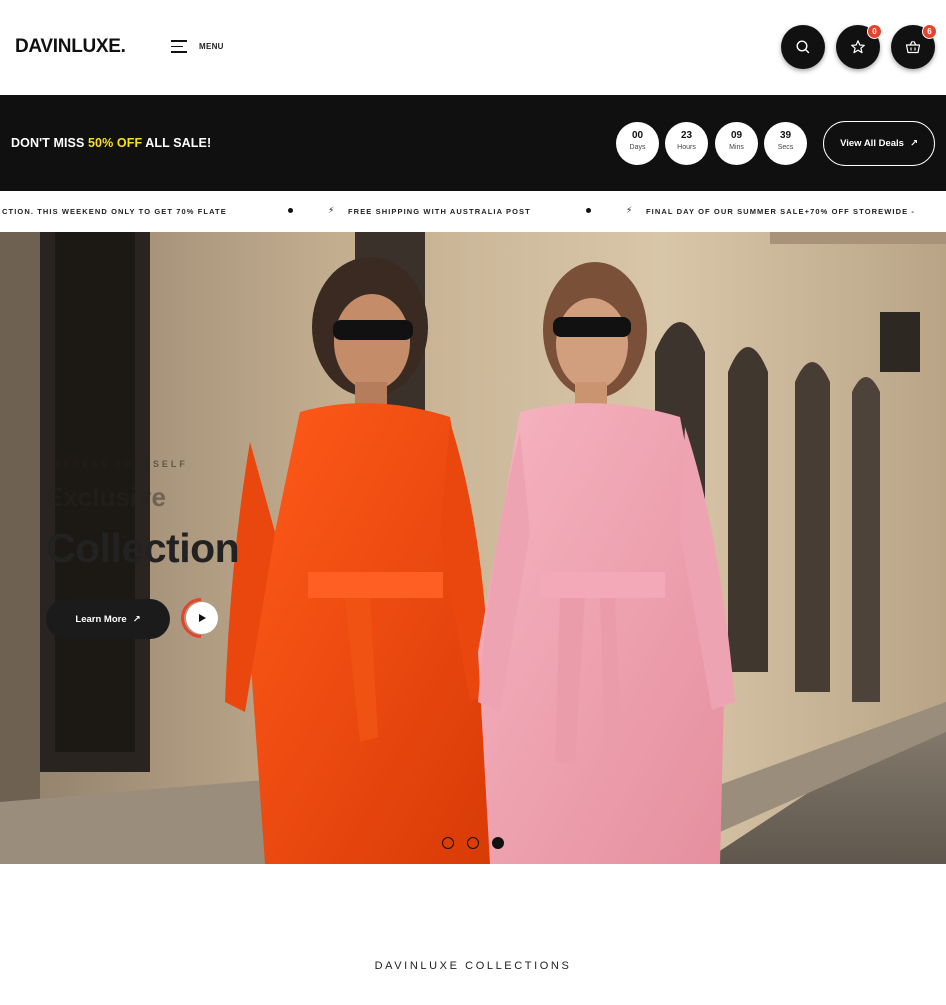 This screenshot has width=946, height=1005. Describe the element at coordinates (736, 135) in the screenshot. I see `countdown-value: 09` at that location.